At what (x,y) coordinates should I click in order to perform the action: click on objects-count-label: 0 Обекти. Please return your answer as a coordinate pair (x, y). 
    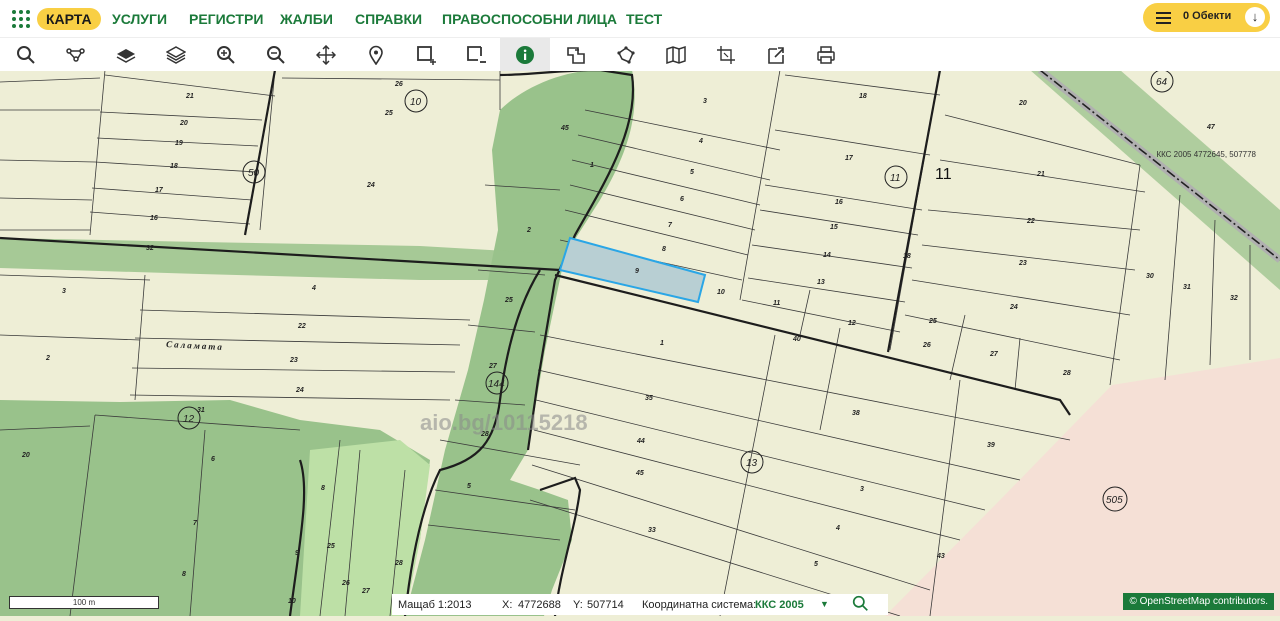
    Looking at the image, I should click on (1207, 16).